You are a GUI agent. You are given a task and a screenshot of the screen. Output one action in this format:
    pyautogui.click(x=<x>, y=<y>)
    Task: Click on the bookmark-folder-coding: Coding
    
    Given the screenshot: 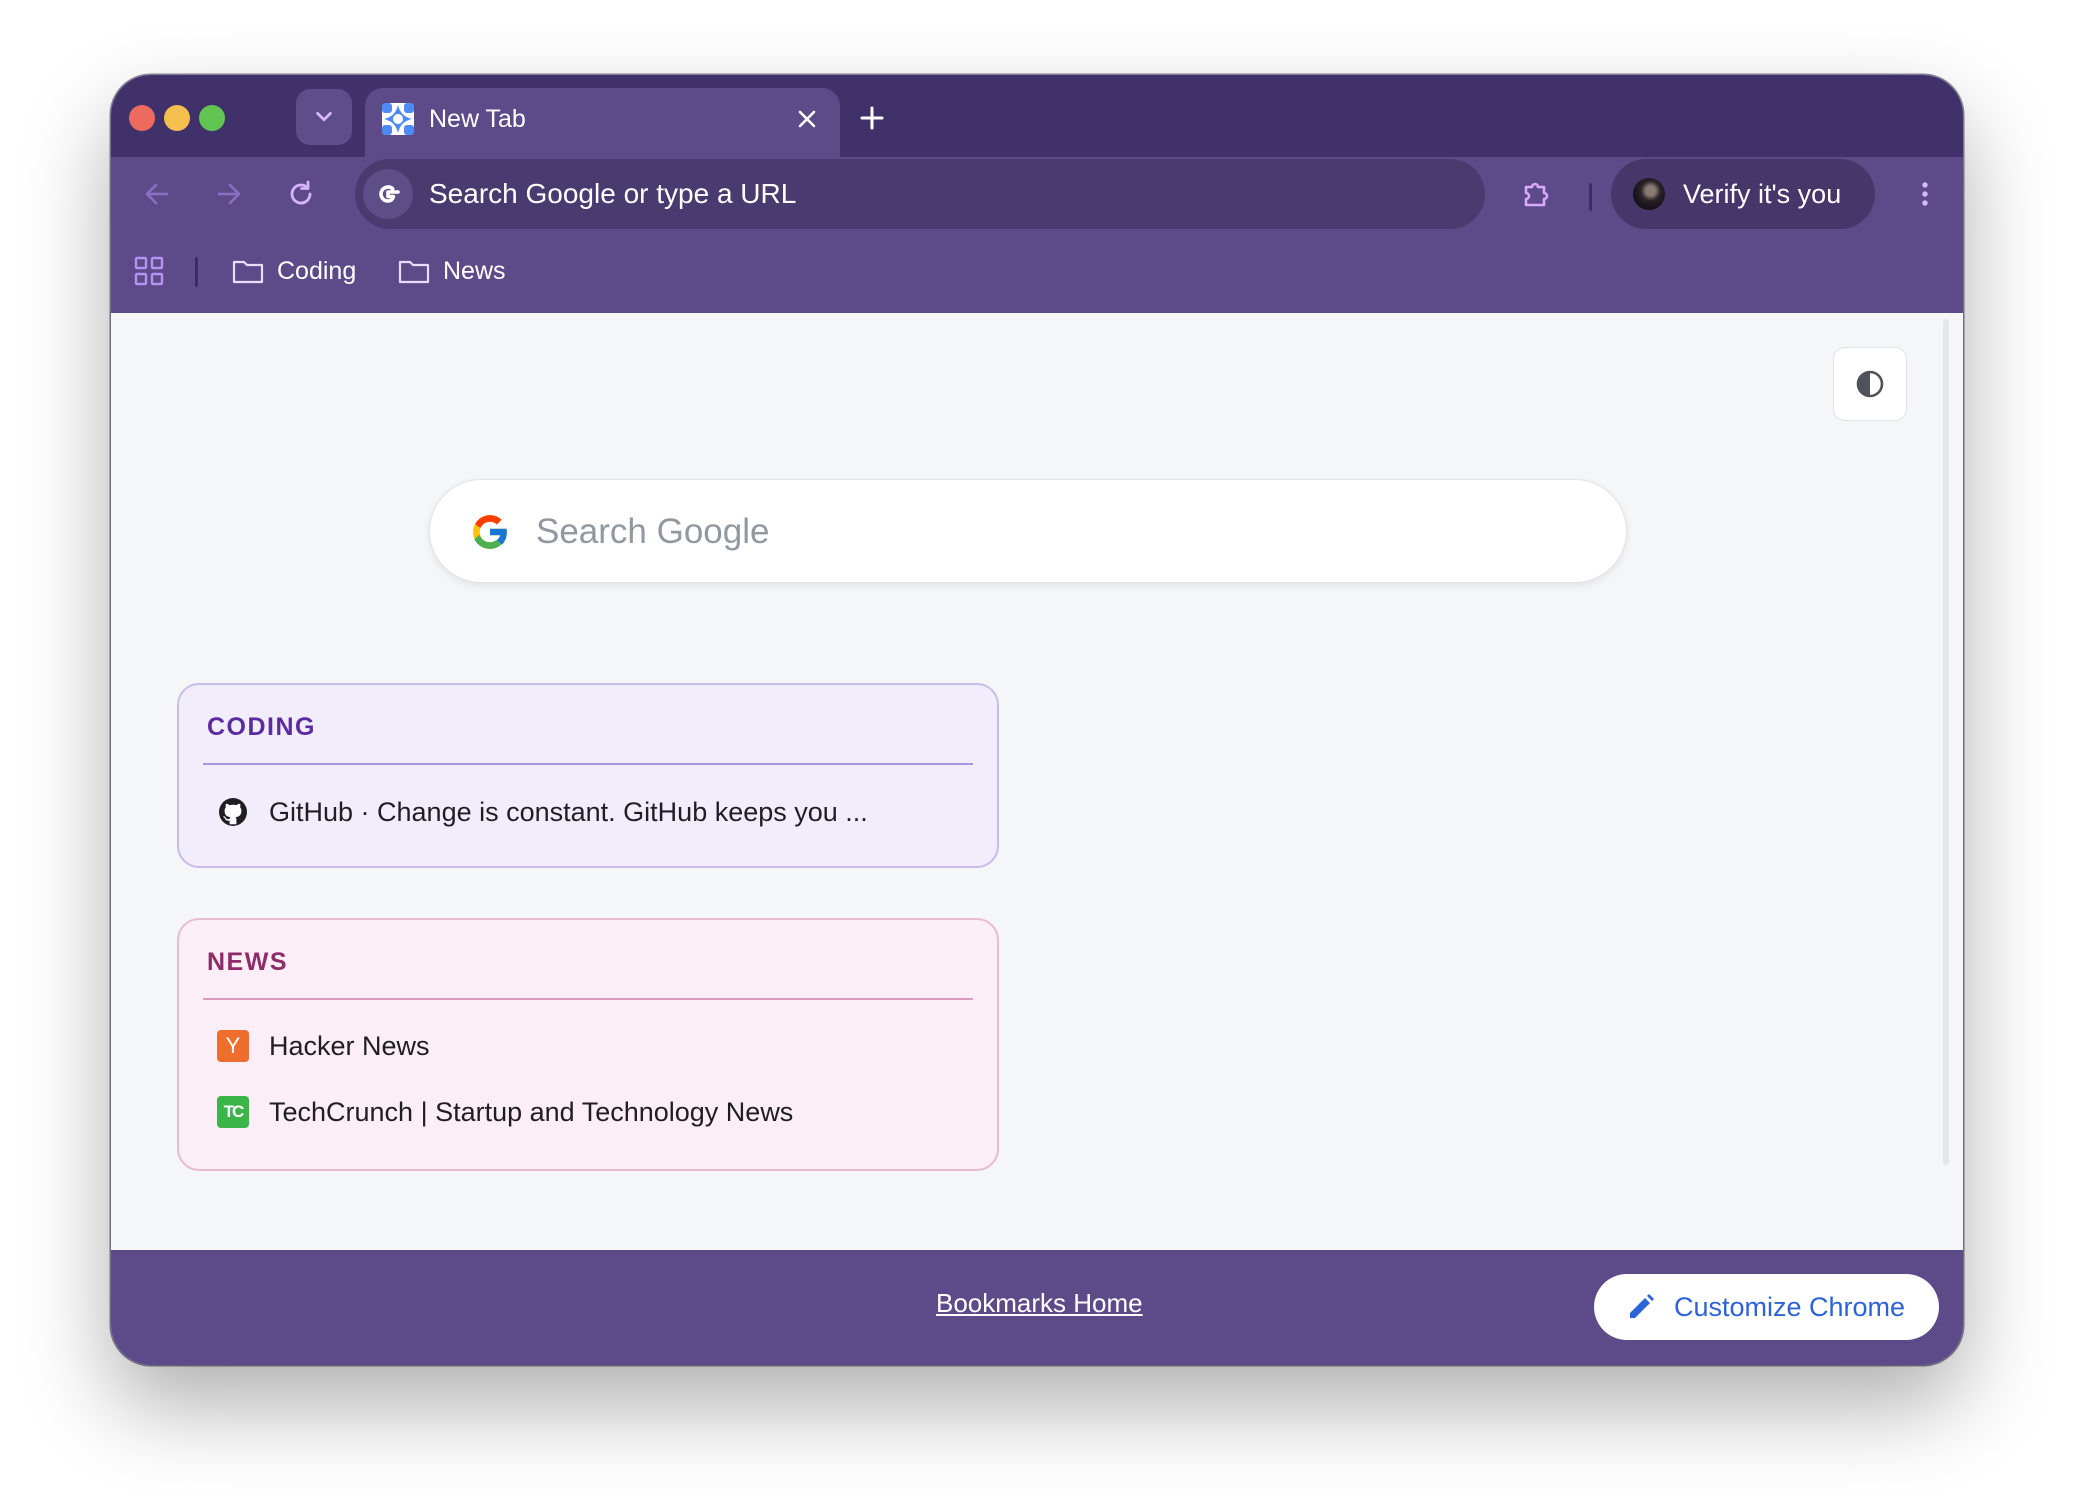 What is the action you would take?
    pyautogui.click(x=293, y=271)
    